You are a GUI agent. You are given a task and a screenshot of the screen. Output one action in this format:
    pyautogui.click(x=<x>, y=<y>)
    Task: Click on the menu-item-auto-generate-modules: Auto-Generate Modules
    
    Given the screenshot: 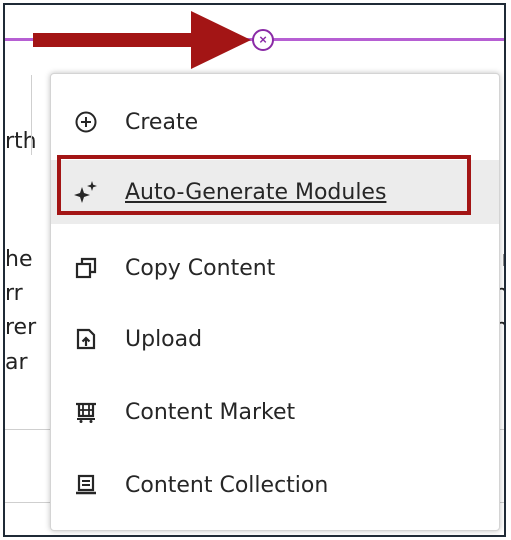 What is the action you would take?
    pyautogui.click(x=275, y=192)
    